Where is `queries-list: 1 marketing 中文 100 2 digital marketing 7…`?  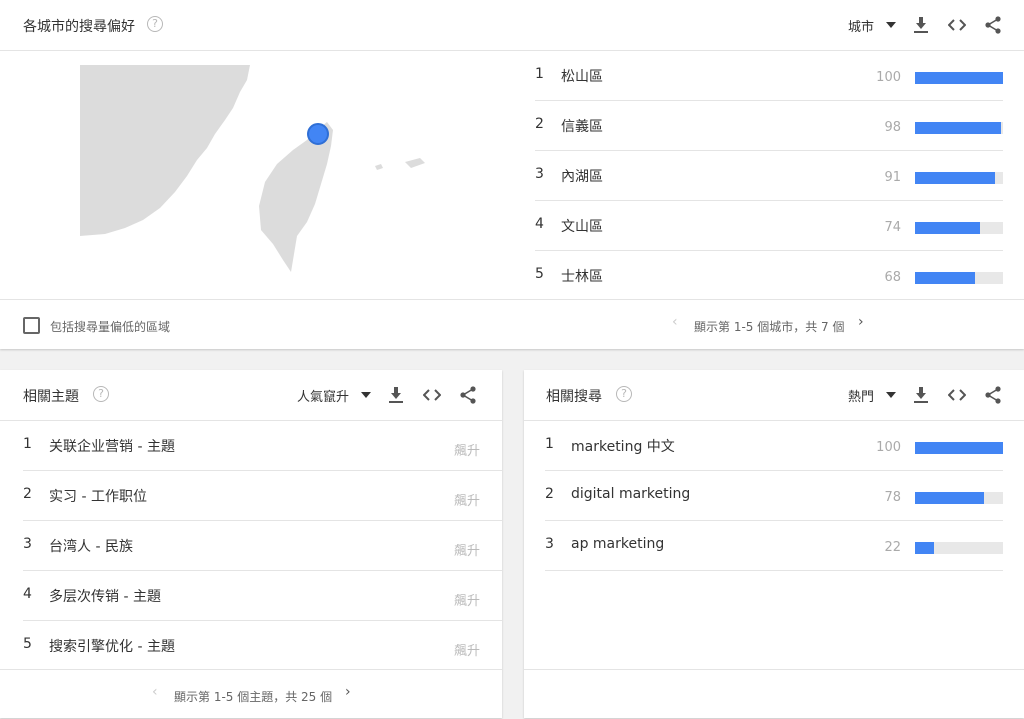
queries-list: 1 marketing 中文 100 2 digital marketing 7… is located at coordinates (774, 495).